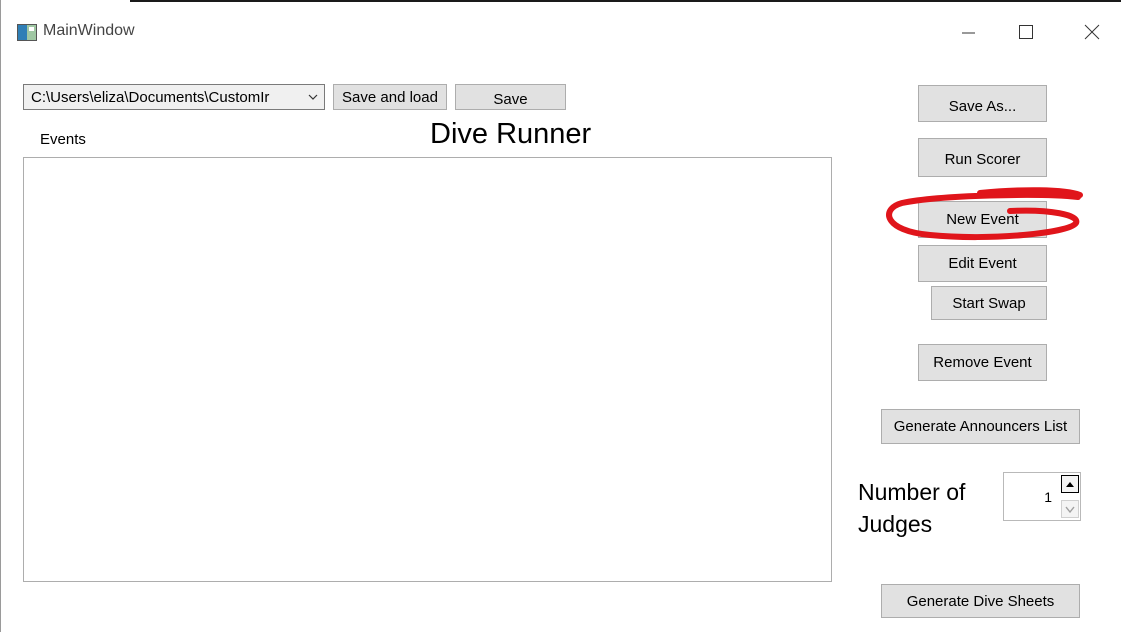 The image size is (1121, 632). What do you see at coordinates (313, 97) in the screenshot?
I see `chevron-down-icon` at bounding box center [313, 97].